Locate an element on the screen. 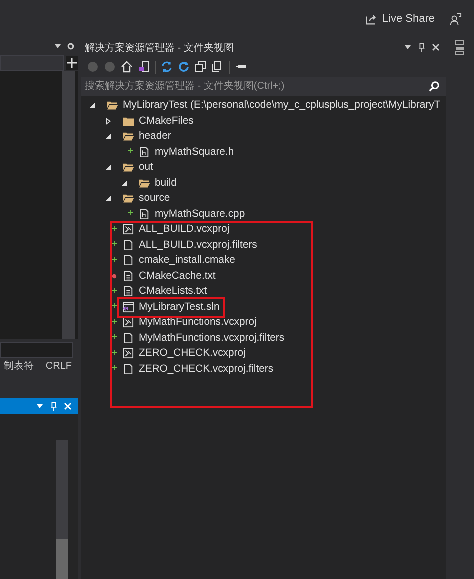  share-icon is located at coordinates (371, 19).